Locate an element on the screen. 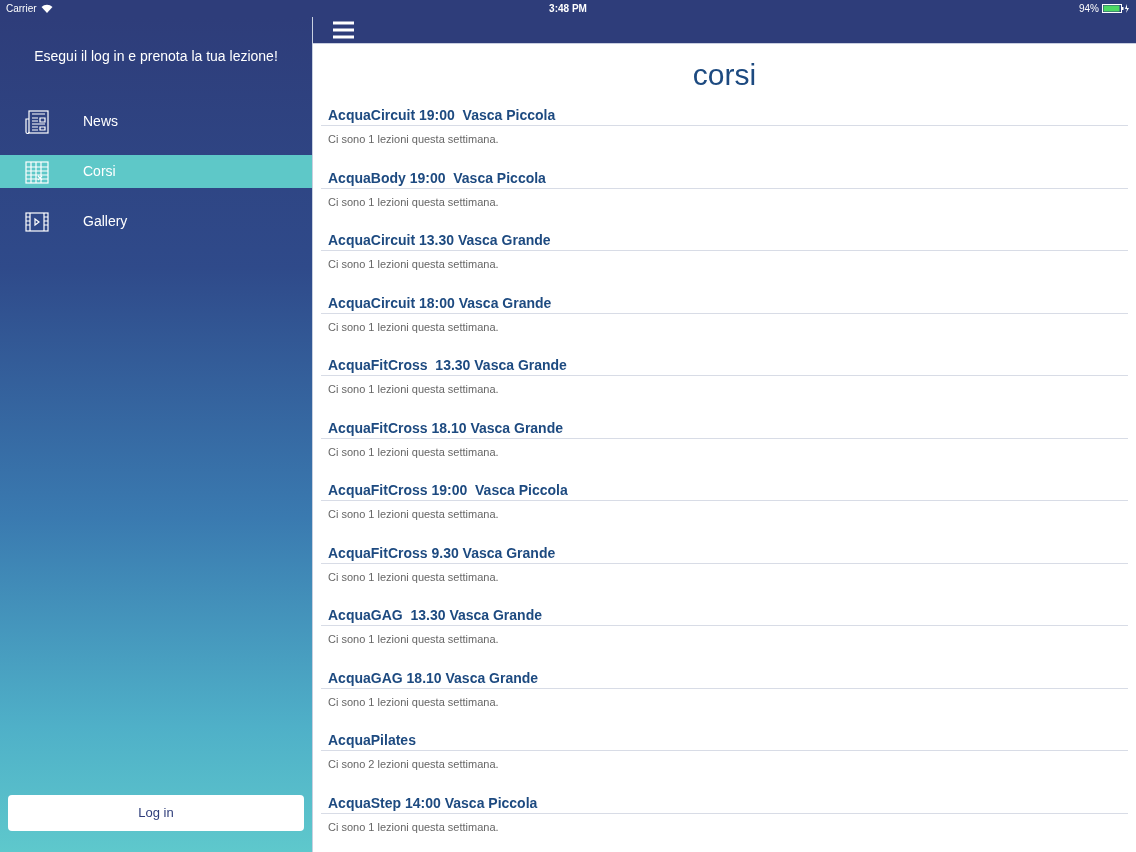 The image size is (1136, 852). newspaper-icon is located at coordinates (37, 121).